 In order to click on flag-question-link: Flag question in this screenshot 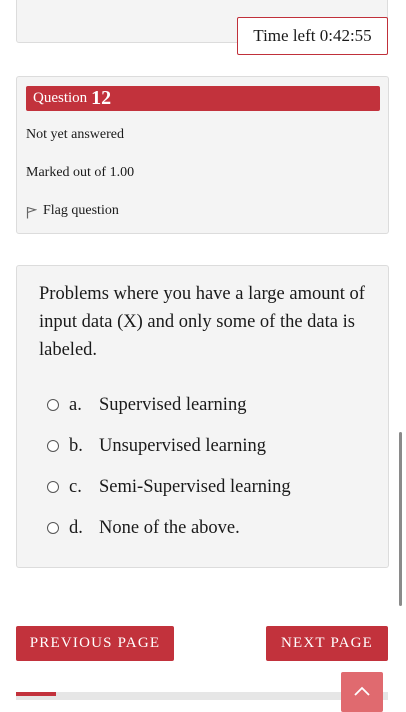, I will do `click(72, 210)`.